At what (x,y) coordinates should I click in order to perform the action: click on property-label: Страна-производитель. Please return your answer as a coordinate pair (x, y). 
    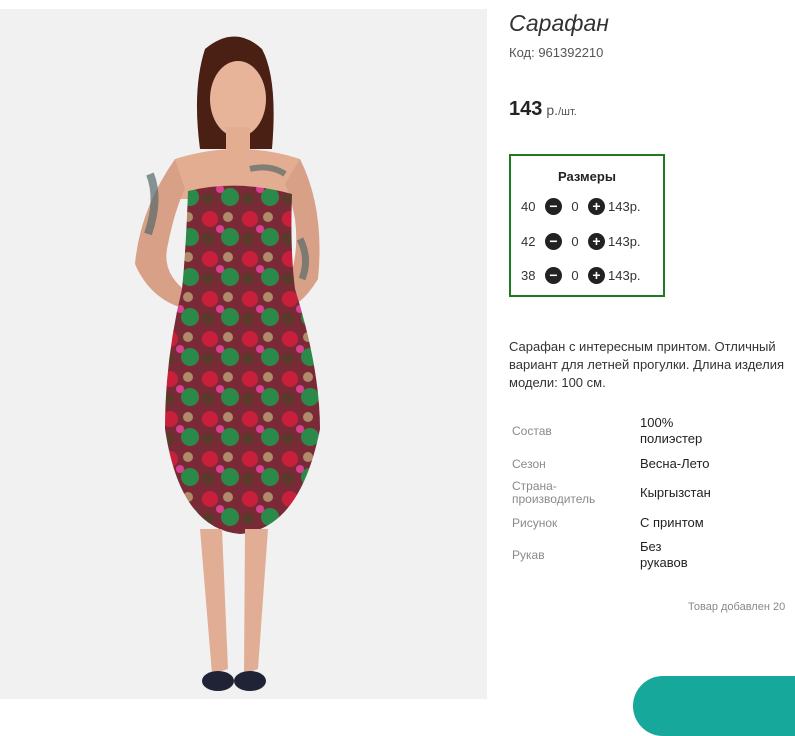
    Looking at the image, I should click on (554, 492).